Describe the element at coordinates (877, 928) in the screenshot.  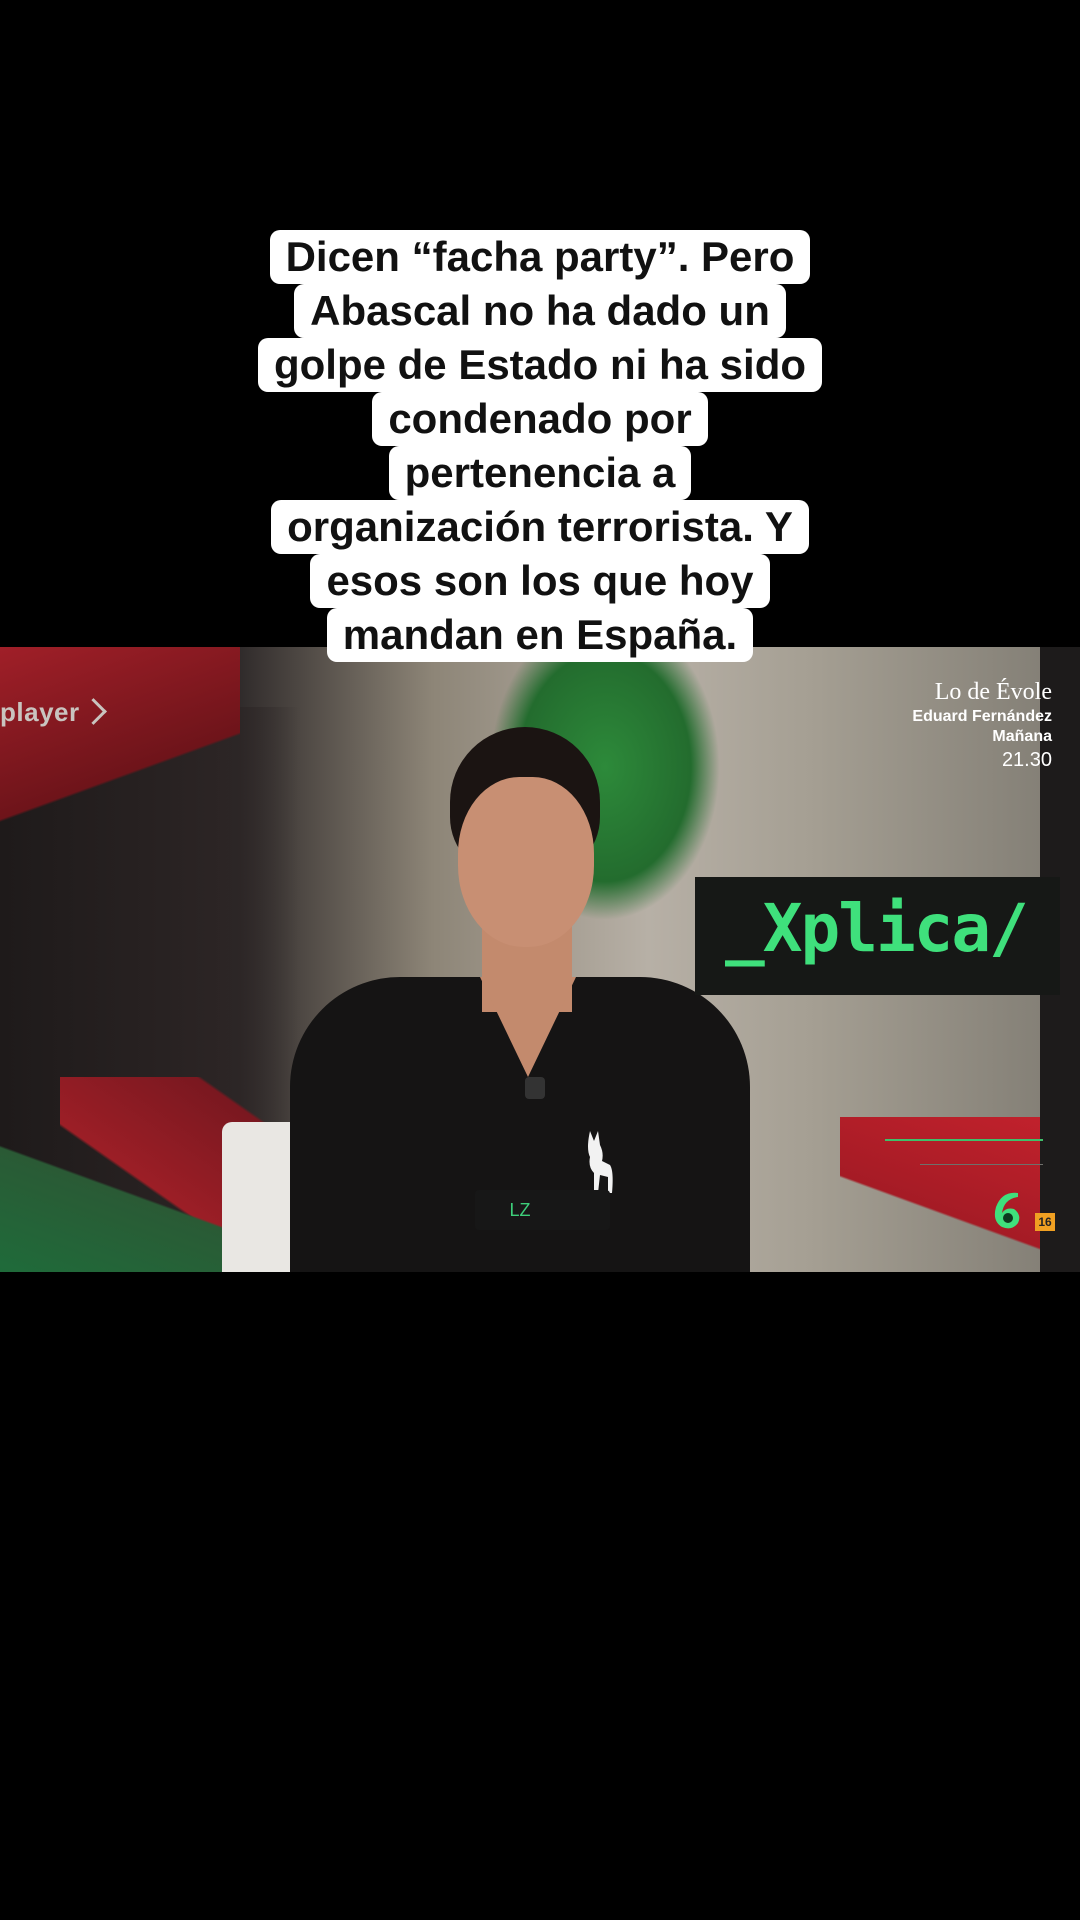
I see `program-title: _Xplica/` at that location.